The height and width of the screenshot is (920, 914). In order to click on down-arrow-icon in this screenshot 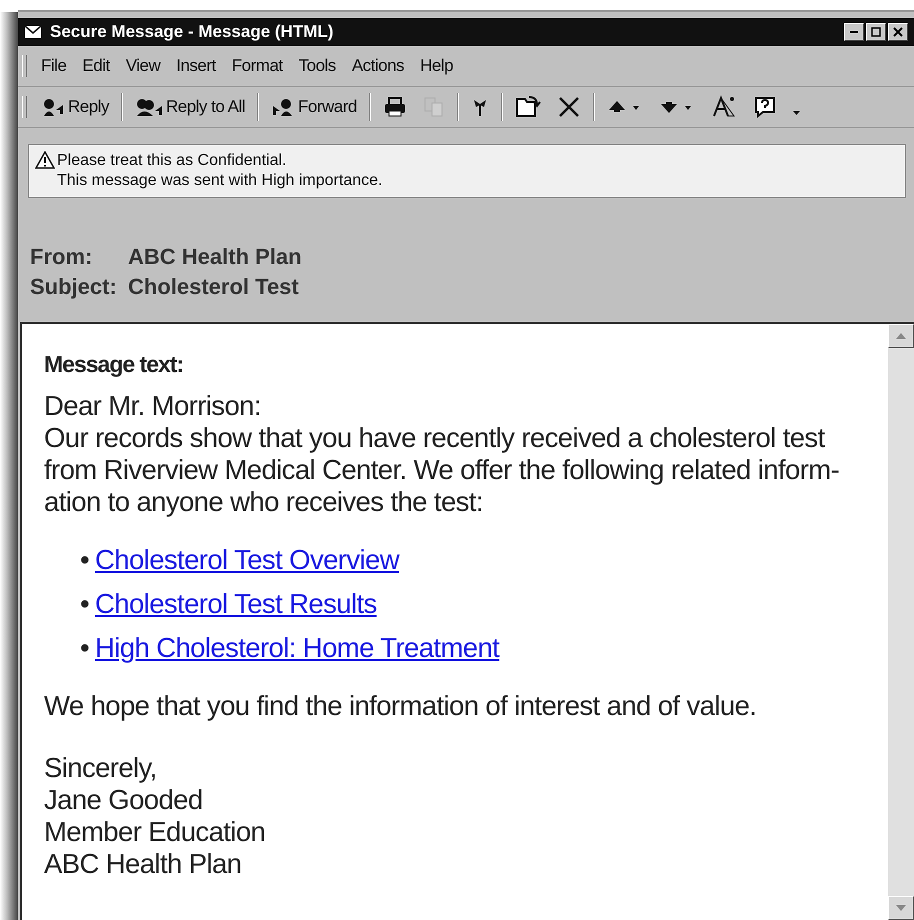, I will do `click(901, 908)`.